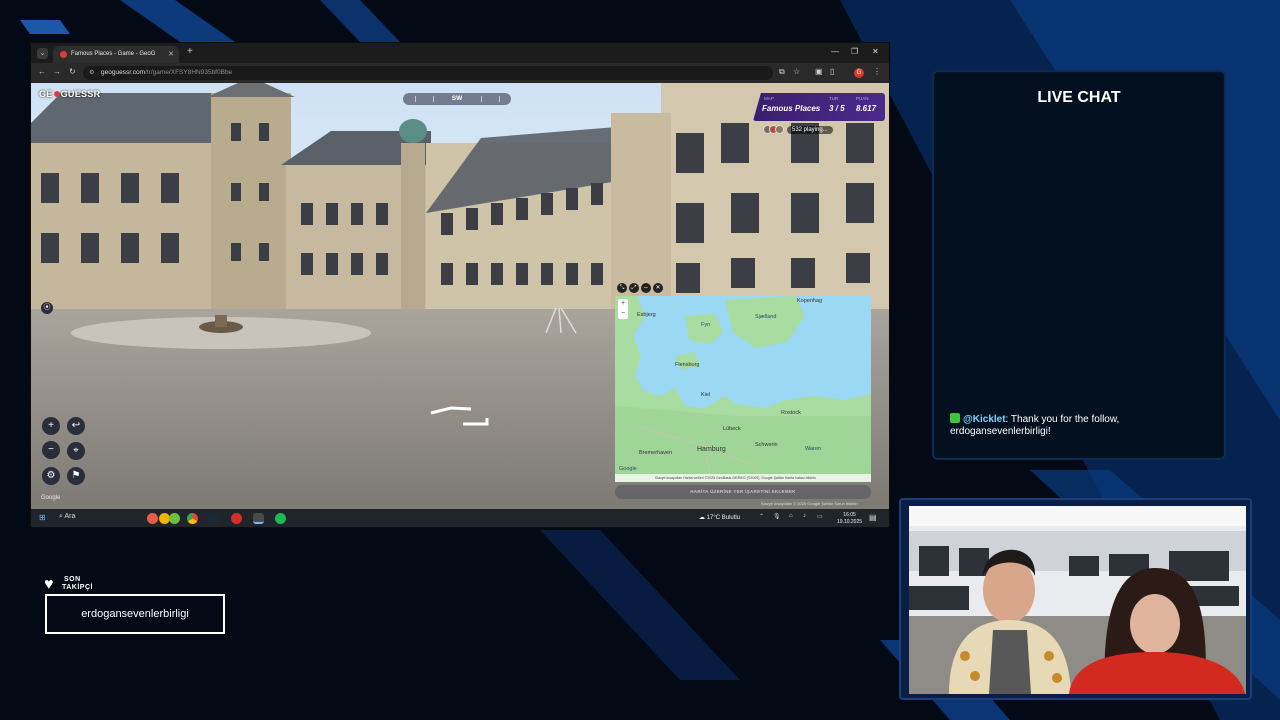 This screenshot has width=1280, height=720. Describe the element at coordinates (49, 584) in the screenshot. I see `heart-icon: ♥` at that location.